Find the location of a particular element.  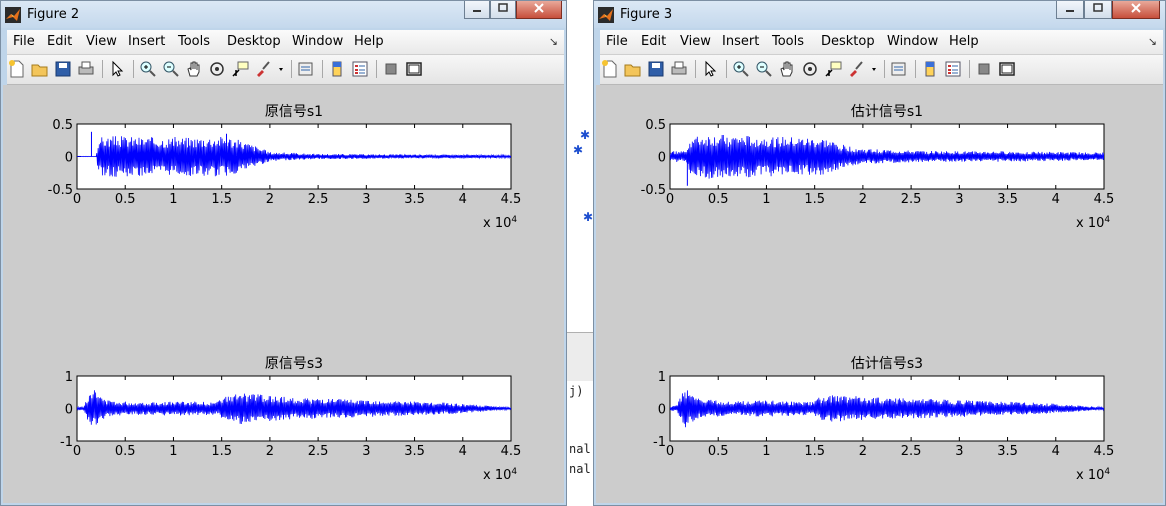

toolbar-separator is located at coordinates (376, 69).